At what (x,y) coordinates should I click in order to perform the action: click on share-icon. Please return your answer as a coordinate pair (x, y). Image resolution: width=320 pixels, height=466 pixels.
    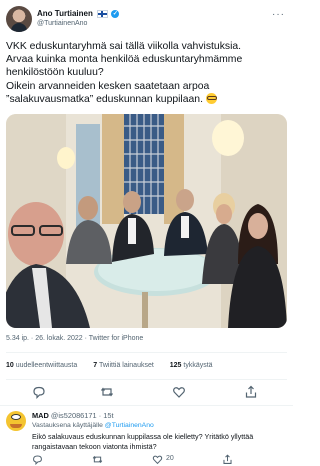
    Looking at the image, I should click on (251, 392).